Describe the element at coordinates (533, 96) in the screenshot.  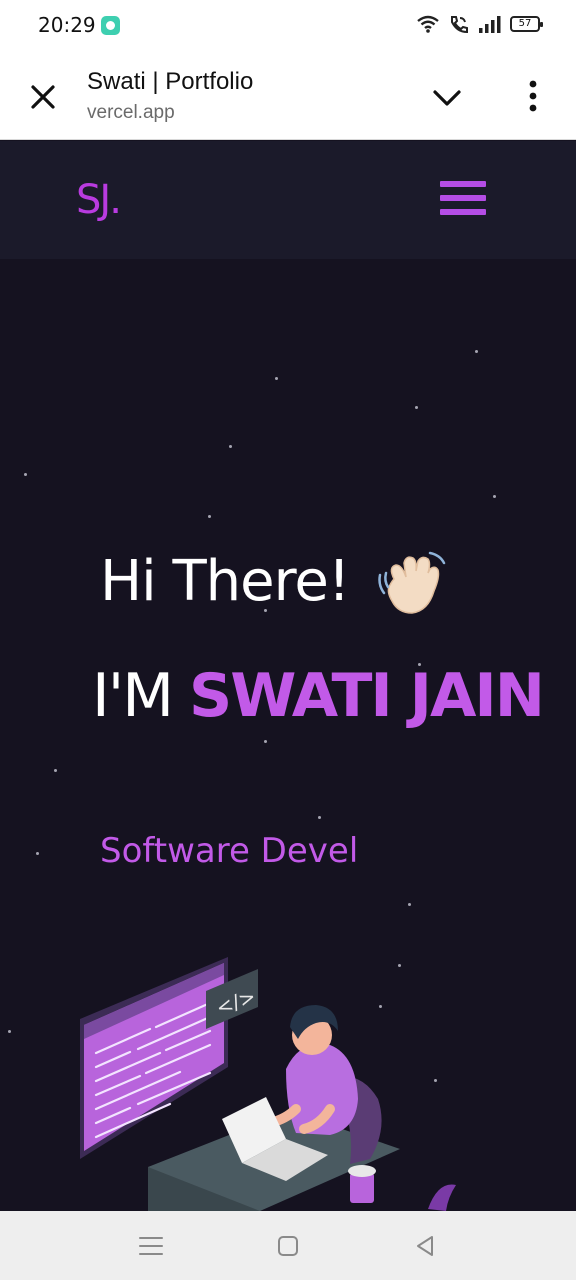
I see `more-vert-icon` at that location.